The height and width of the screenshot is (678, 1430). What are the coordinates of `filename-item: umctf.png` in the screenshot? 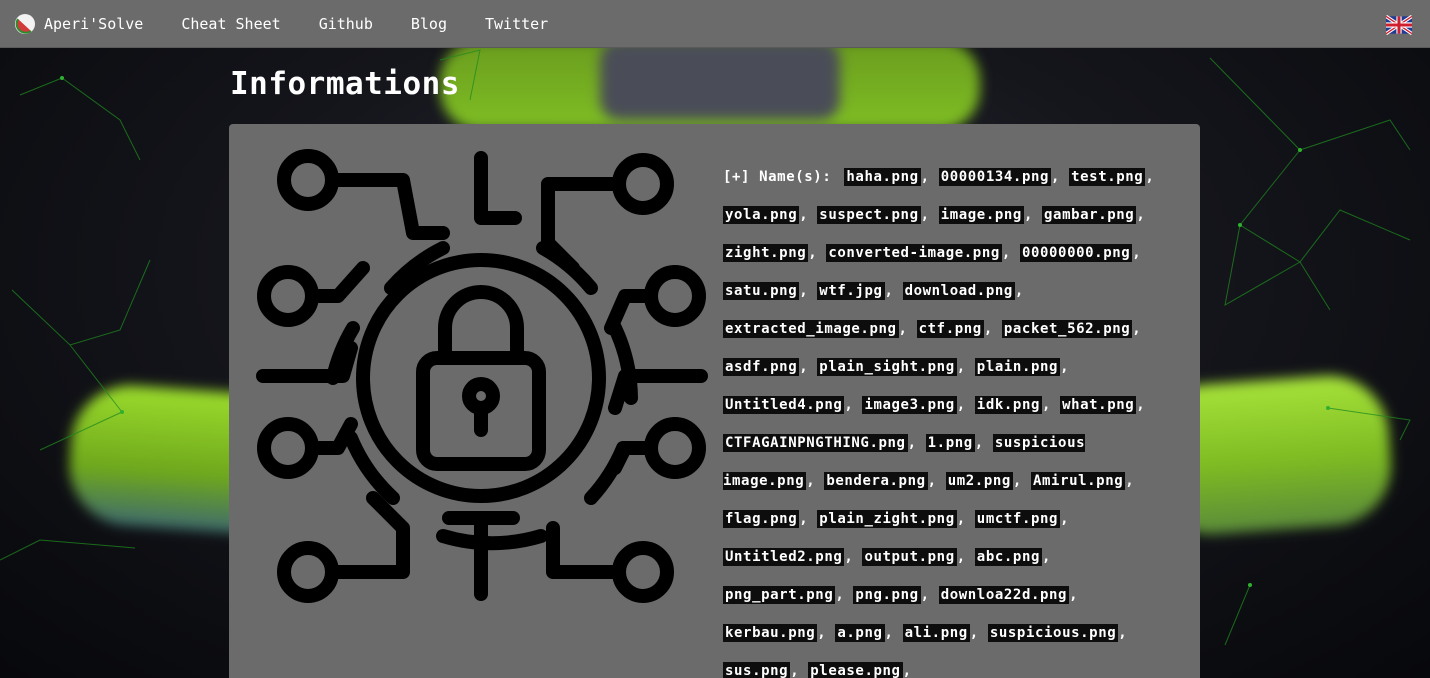 It's located at (1017, 519).